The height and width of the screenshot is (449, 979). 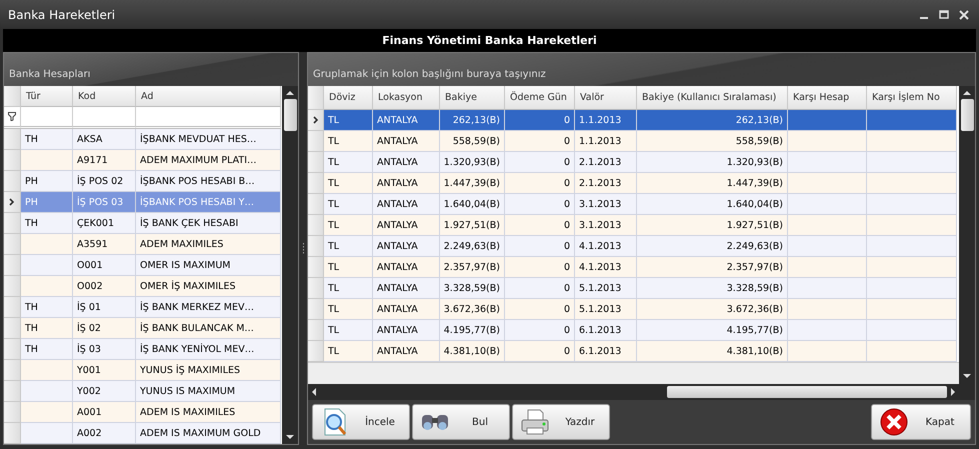 What do you see at coordinates (633, 330) in the screenshot?
I see `table-row: TL ANTALYA 4.195,77(B) 0 6.1.2013 4.195,77(B)` at bounding box center [633, 330].